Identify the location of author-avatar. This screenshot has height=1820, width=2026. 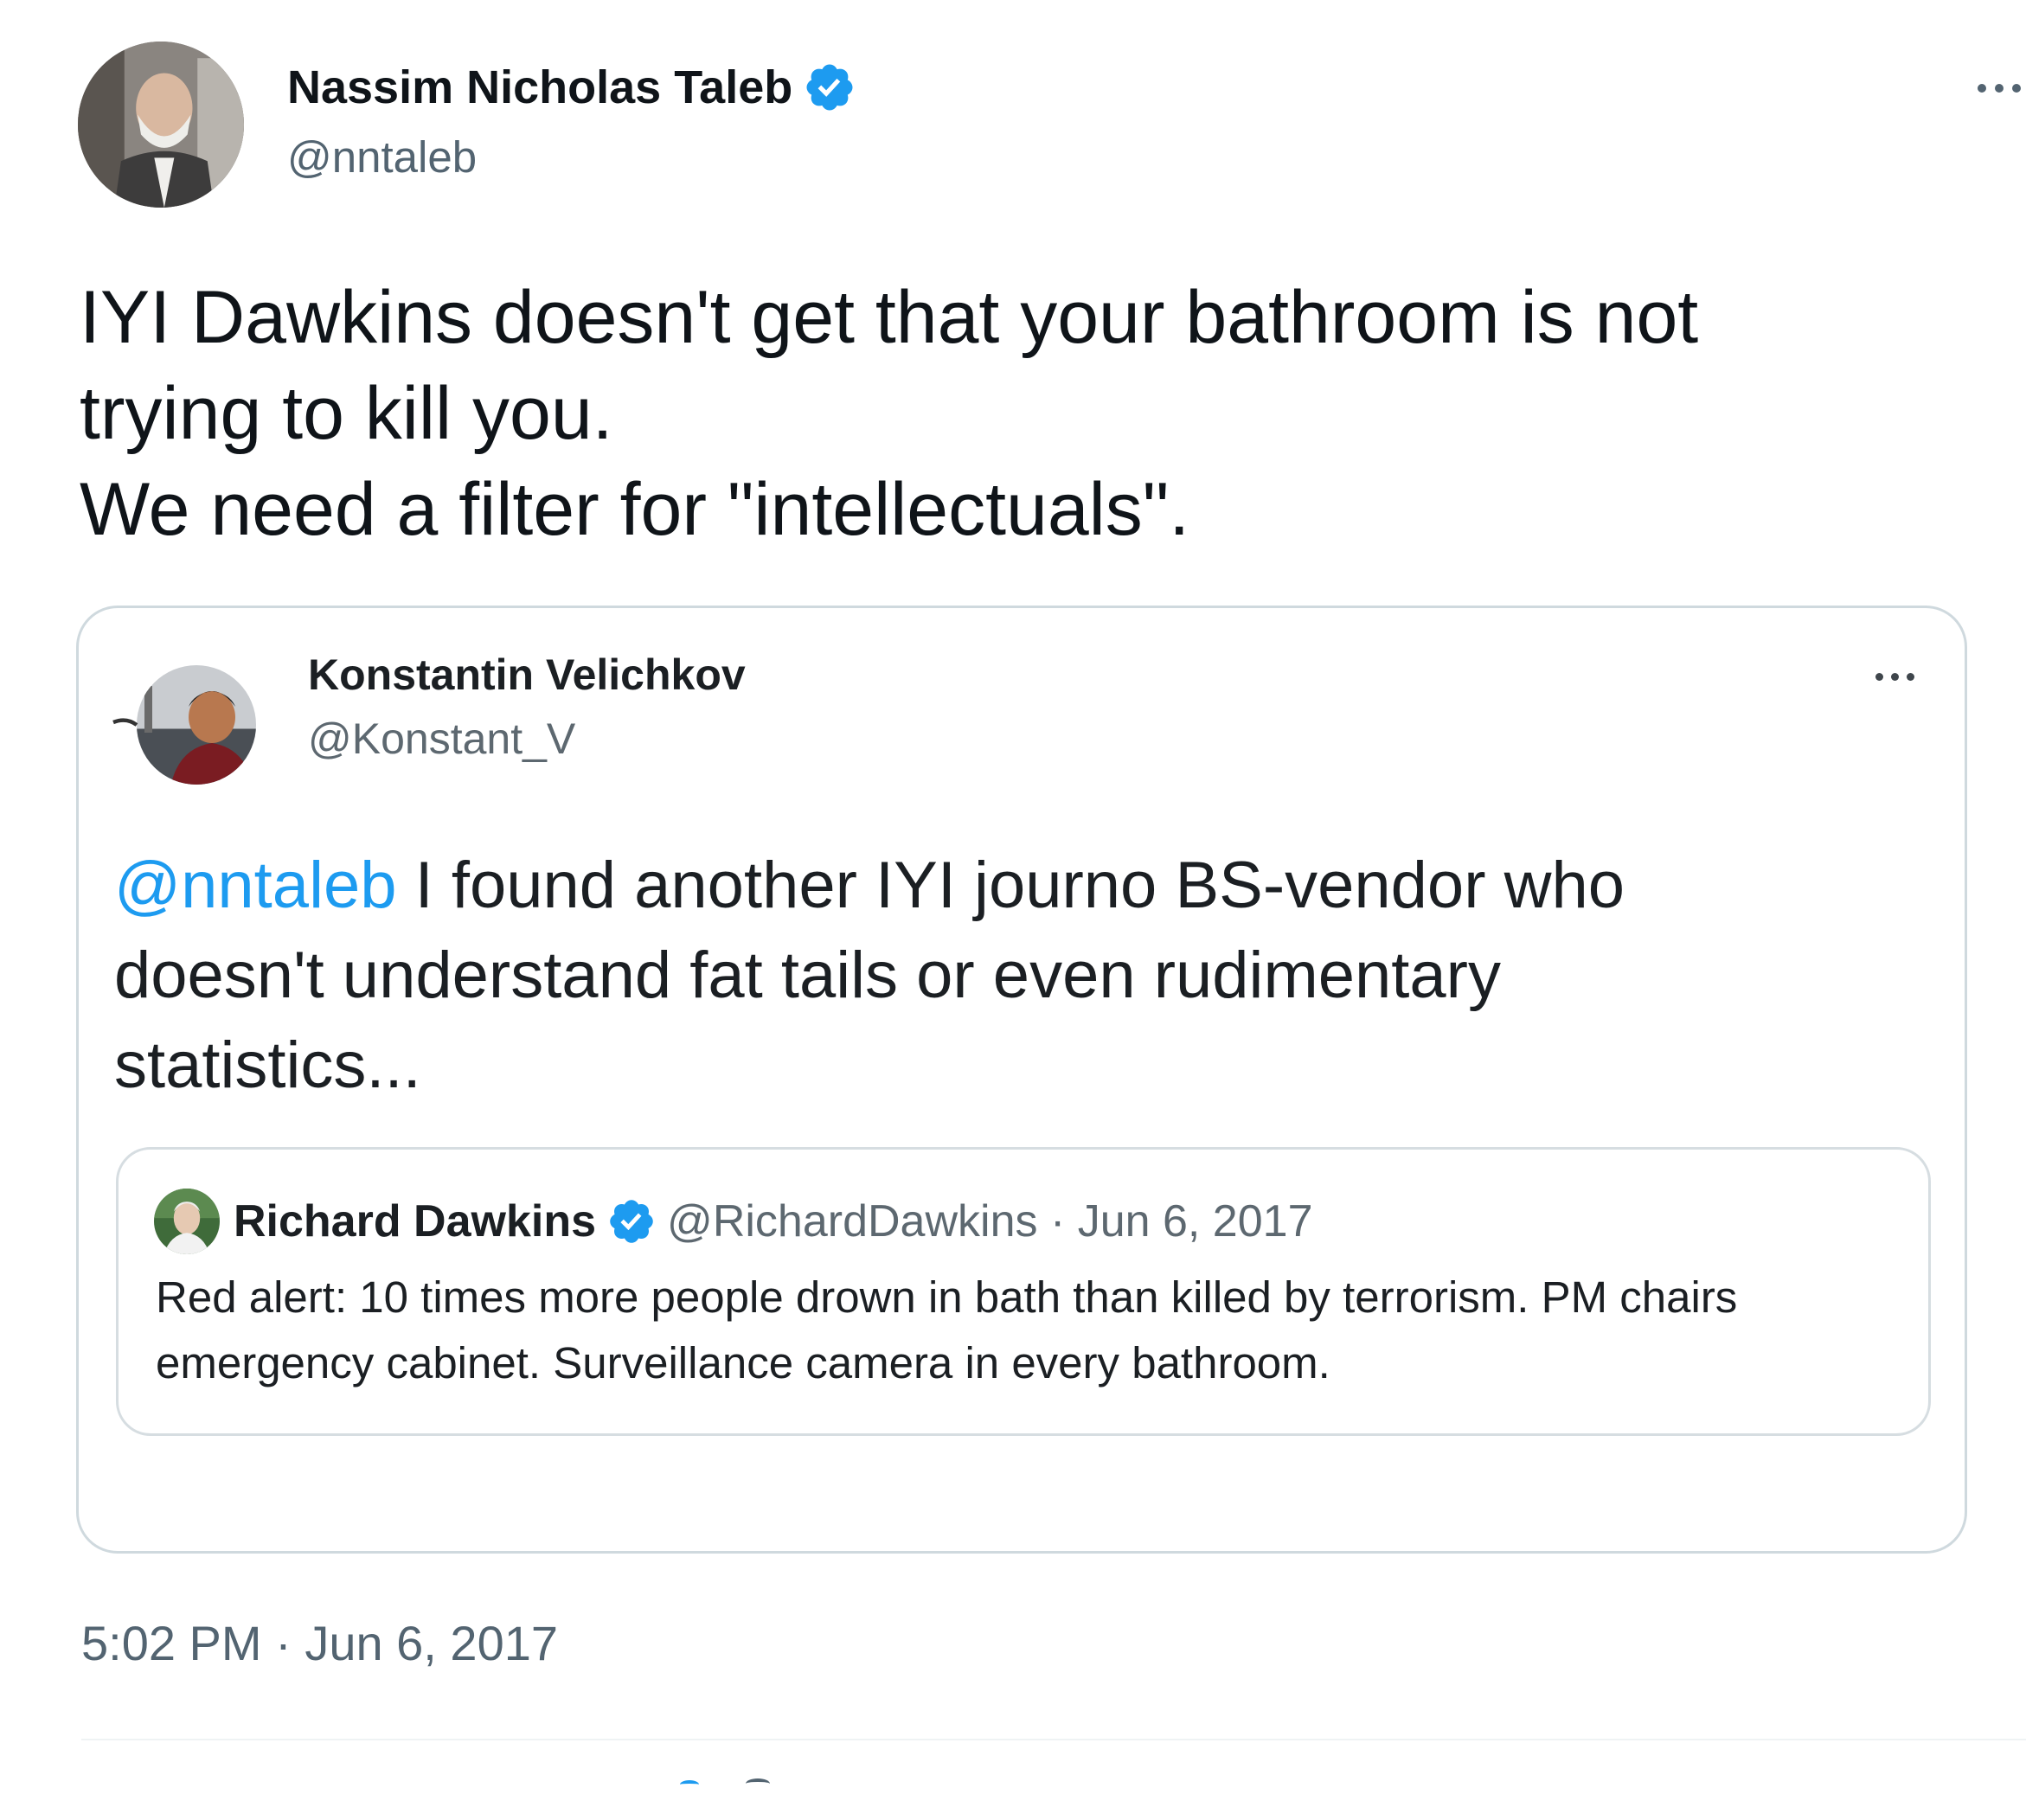
(161, 125).